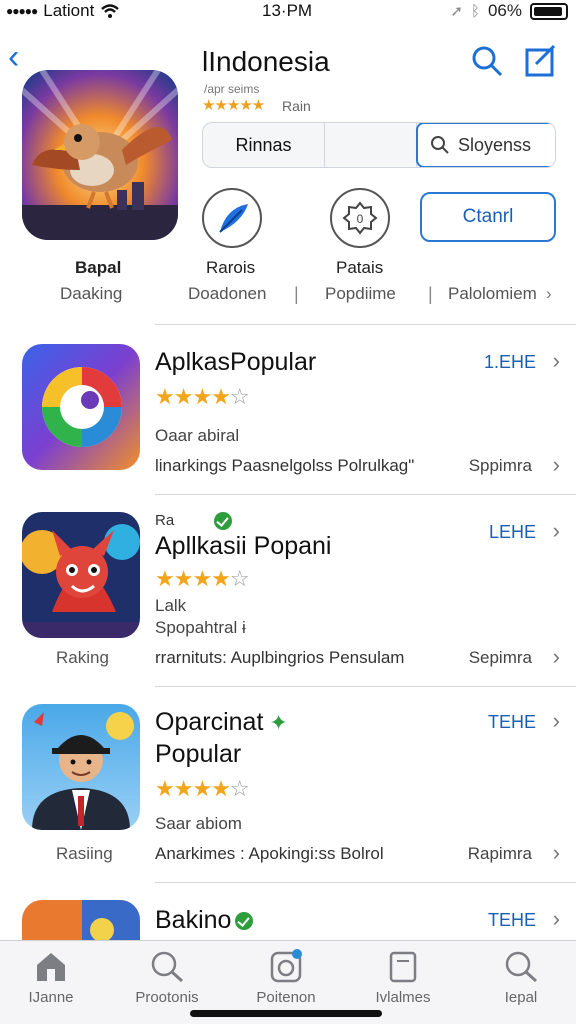 The image size is (576, 1024). Describe the element at coordinates (100, 155) in the screenshot. I see `hero-app-icon` at that location.